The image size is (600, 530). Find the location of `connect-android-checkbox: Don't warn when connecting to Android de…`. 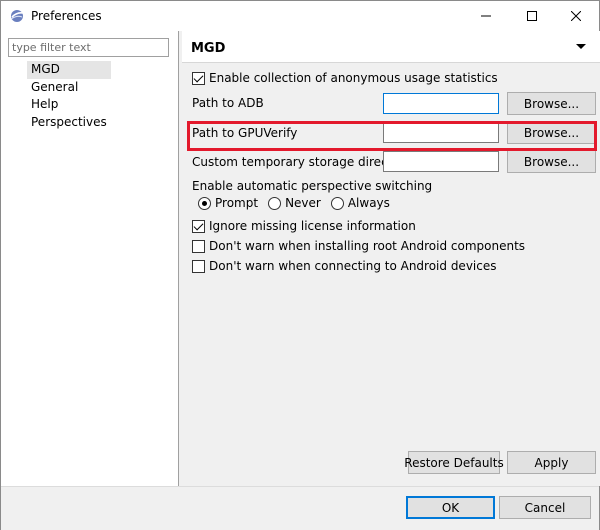

connect-android-checkbox: Don't warn when connecting to Android de… is located at coordinates (344, 266).